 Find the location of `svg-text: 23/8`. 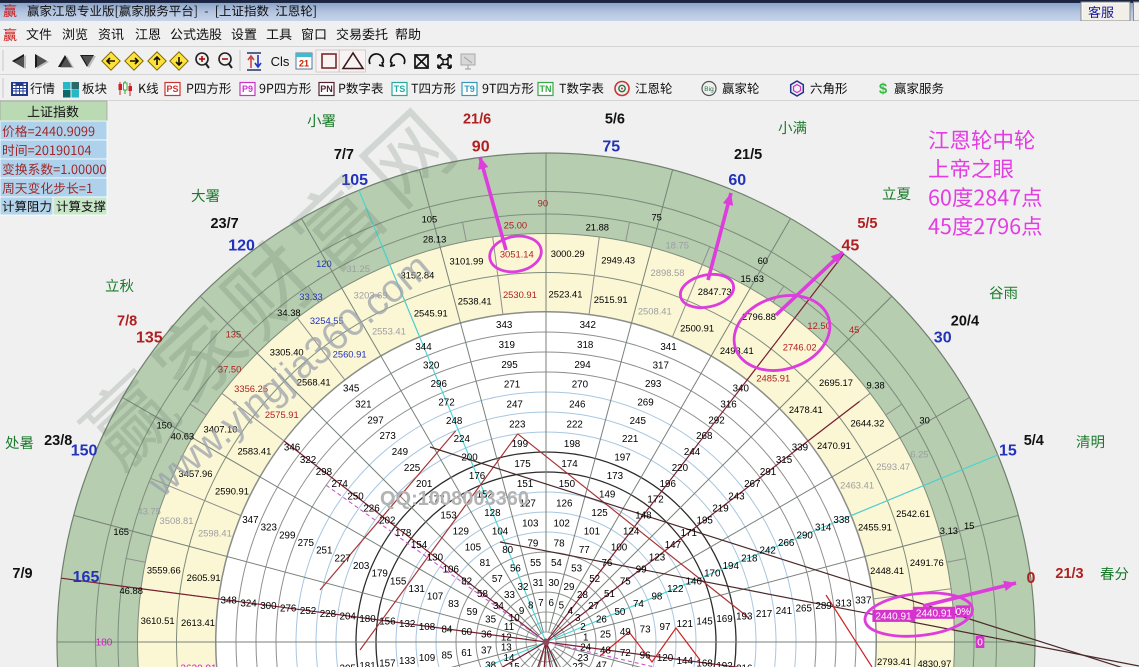

svg-text: 23/8 is located at coordinates (58, 441).